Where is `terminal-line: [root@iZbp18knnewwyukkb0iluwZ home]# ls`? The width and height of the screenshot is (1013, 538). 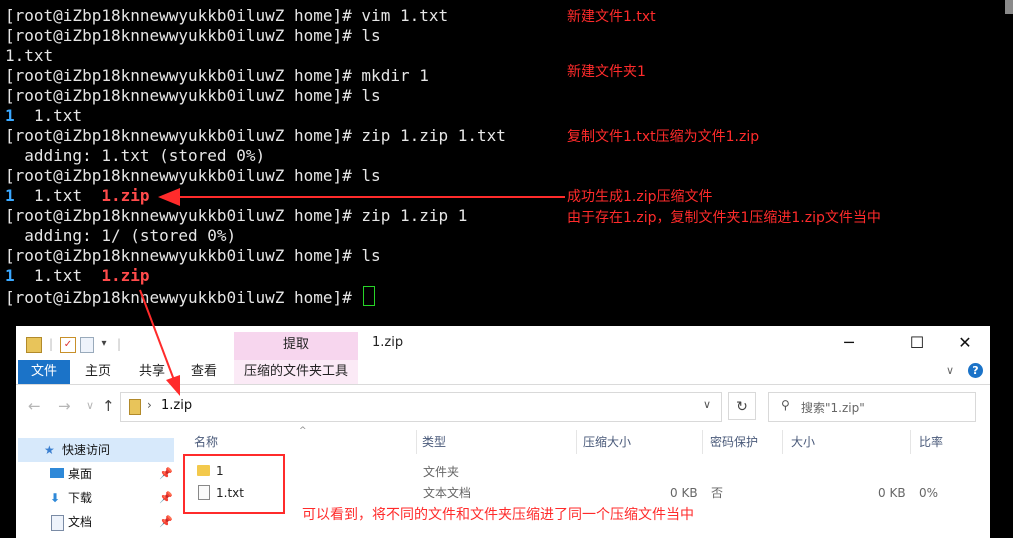
terminal-line: [root@iZbp18knnewwyukkb0iluwZ home]# ls is located at coordinates (193, 36).